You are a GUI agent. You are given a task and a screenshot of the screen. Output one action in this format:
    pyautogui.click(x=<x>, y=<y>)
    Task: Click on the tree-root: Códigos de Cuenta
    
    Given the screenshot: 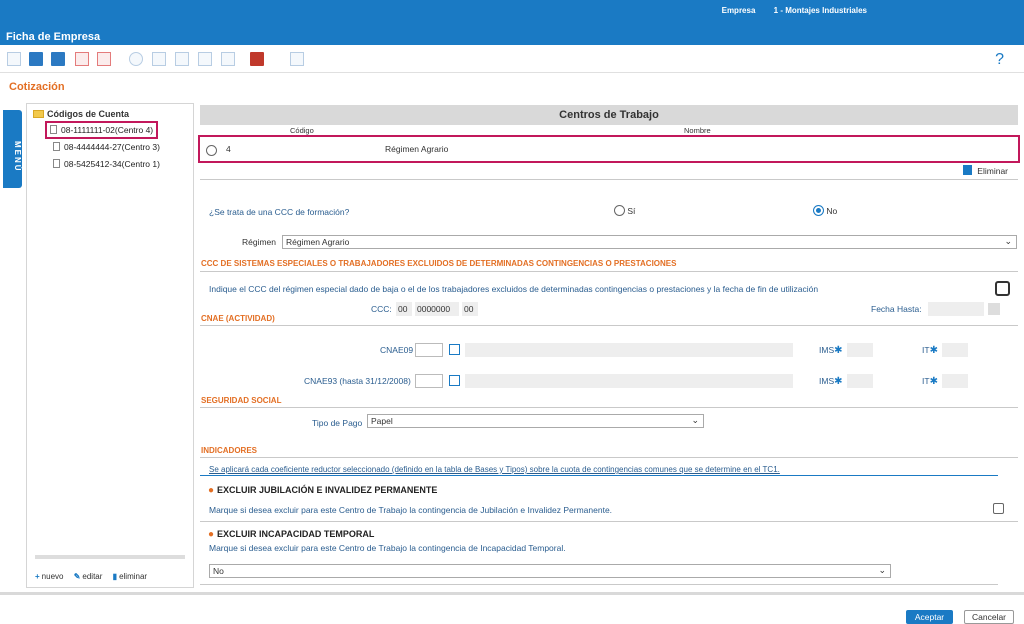 What is the action you would take?
    pyautogui.click(x=81, y=114)
    